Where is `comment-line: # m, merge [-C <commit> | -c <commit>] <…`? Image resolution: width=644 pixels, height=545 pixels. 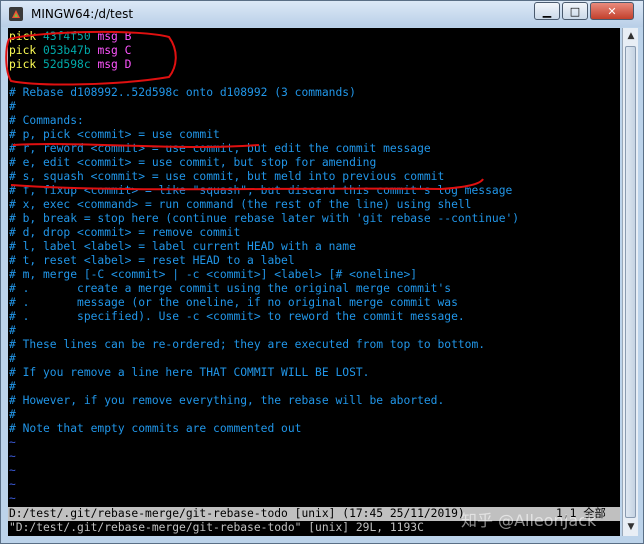
comment-line: # m, merge [-C <commit> | -c <commit>] <… is located at coordinates (213, 274).